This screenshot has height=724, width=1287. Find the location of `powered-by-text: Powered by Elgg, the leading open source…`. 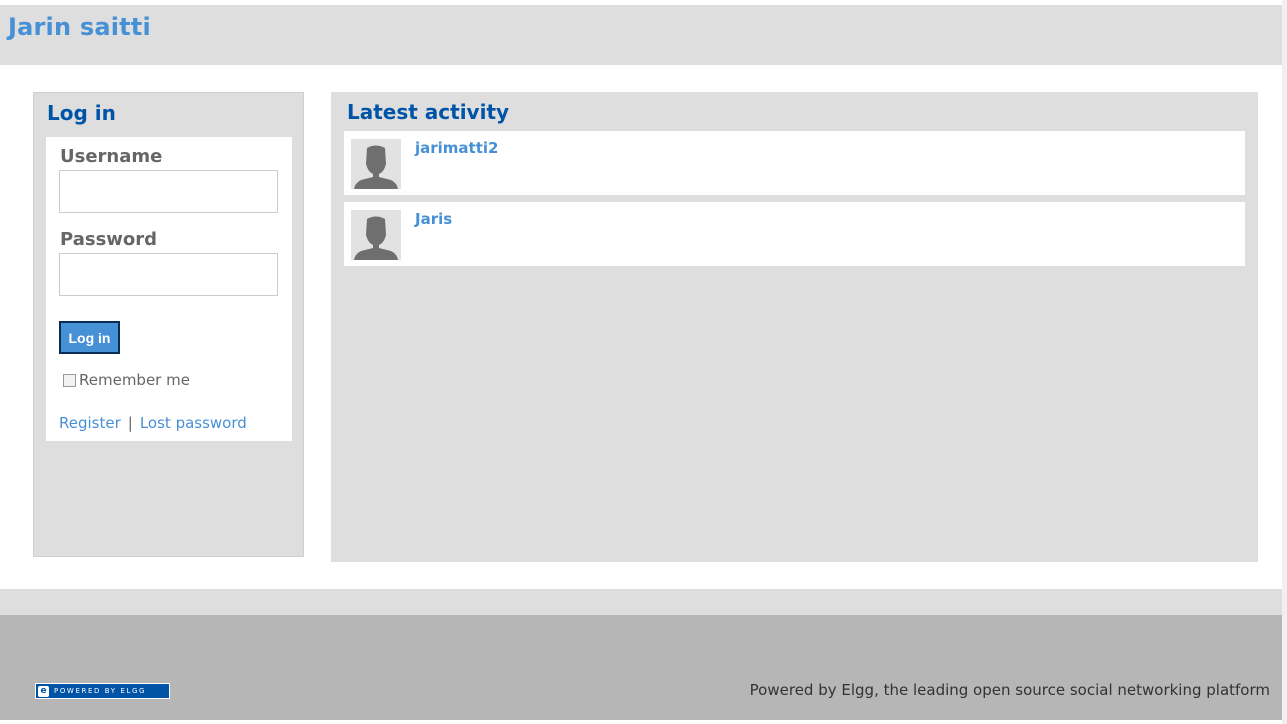

powered-by-text: Powered by Elgg, the leading open source… is located at coordinates (1009, 690).